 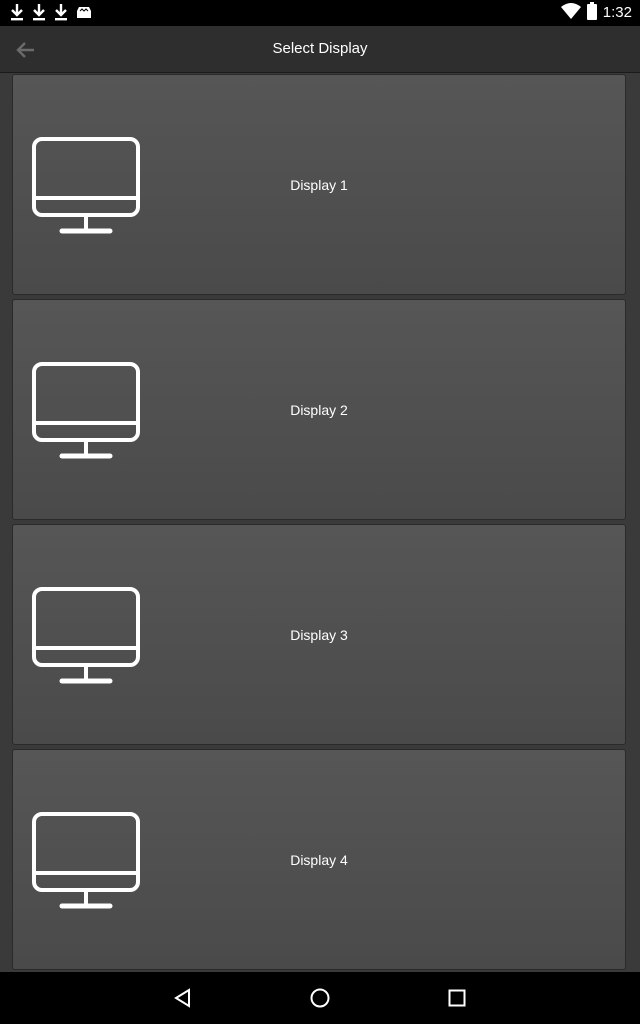 I want to click on nav-home-icon, so click(x=320, y=998).